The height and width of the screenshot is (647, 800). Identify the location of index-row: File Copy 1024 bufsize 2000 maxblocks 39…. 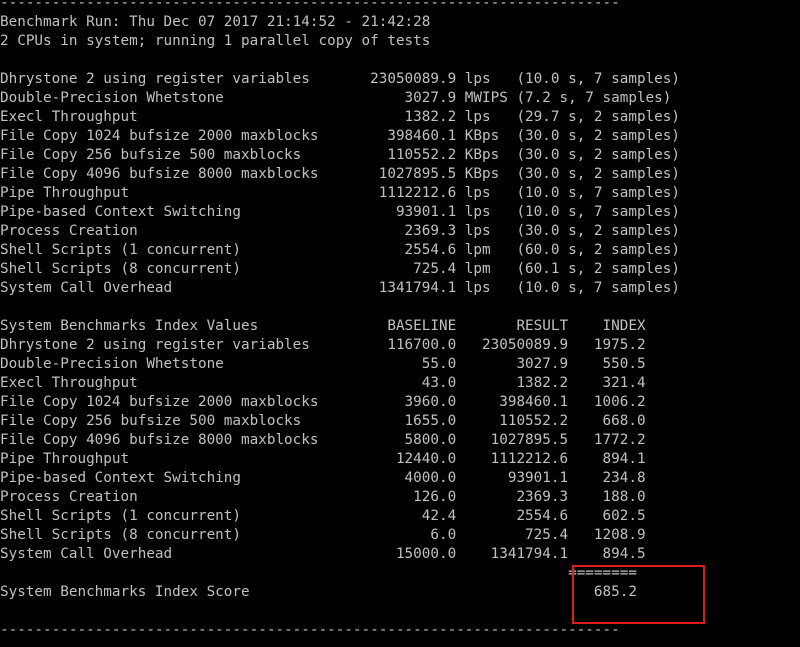
(323, 402).